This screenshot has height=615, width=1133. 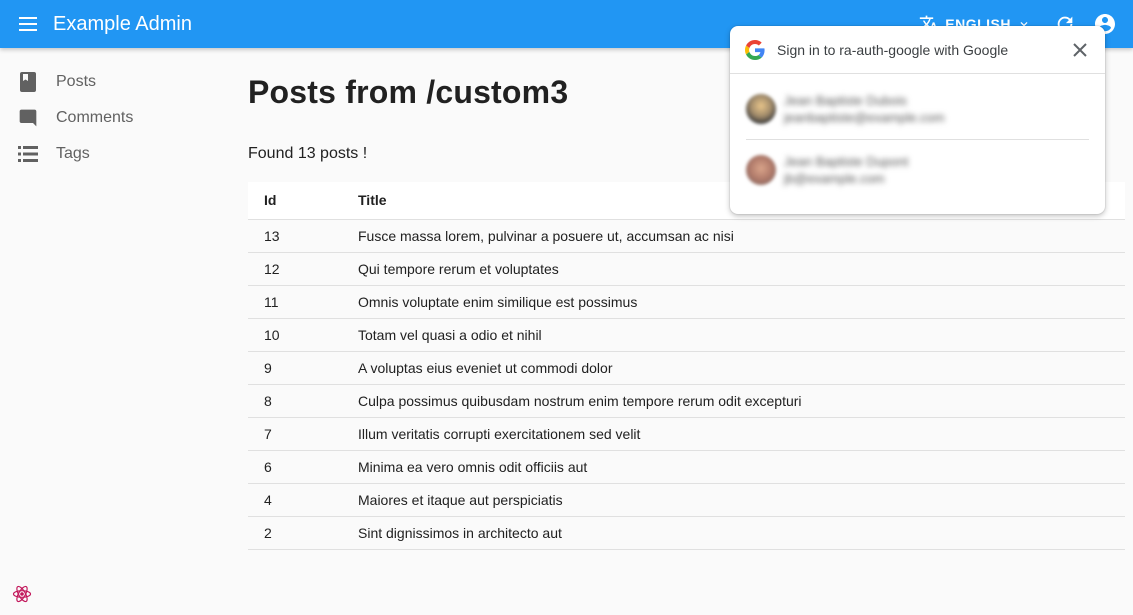 I want to click on close-button, so click(x=1080, y=50).